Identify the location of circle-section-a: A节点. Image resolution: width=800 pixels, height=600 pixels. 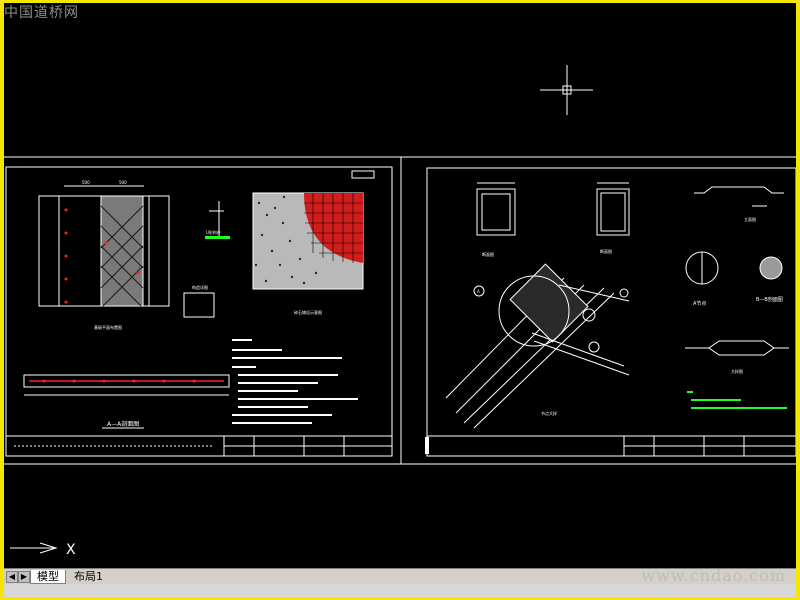
(702, 279).